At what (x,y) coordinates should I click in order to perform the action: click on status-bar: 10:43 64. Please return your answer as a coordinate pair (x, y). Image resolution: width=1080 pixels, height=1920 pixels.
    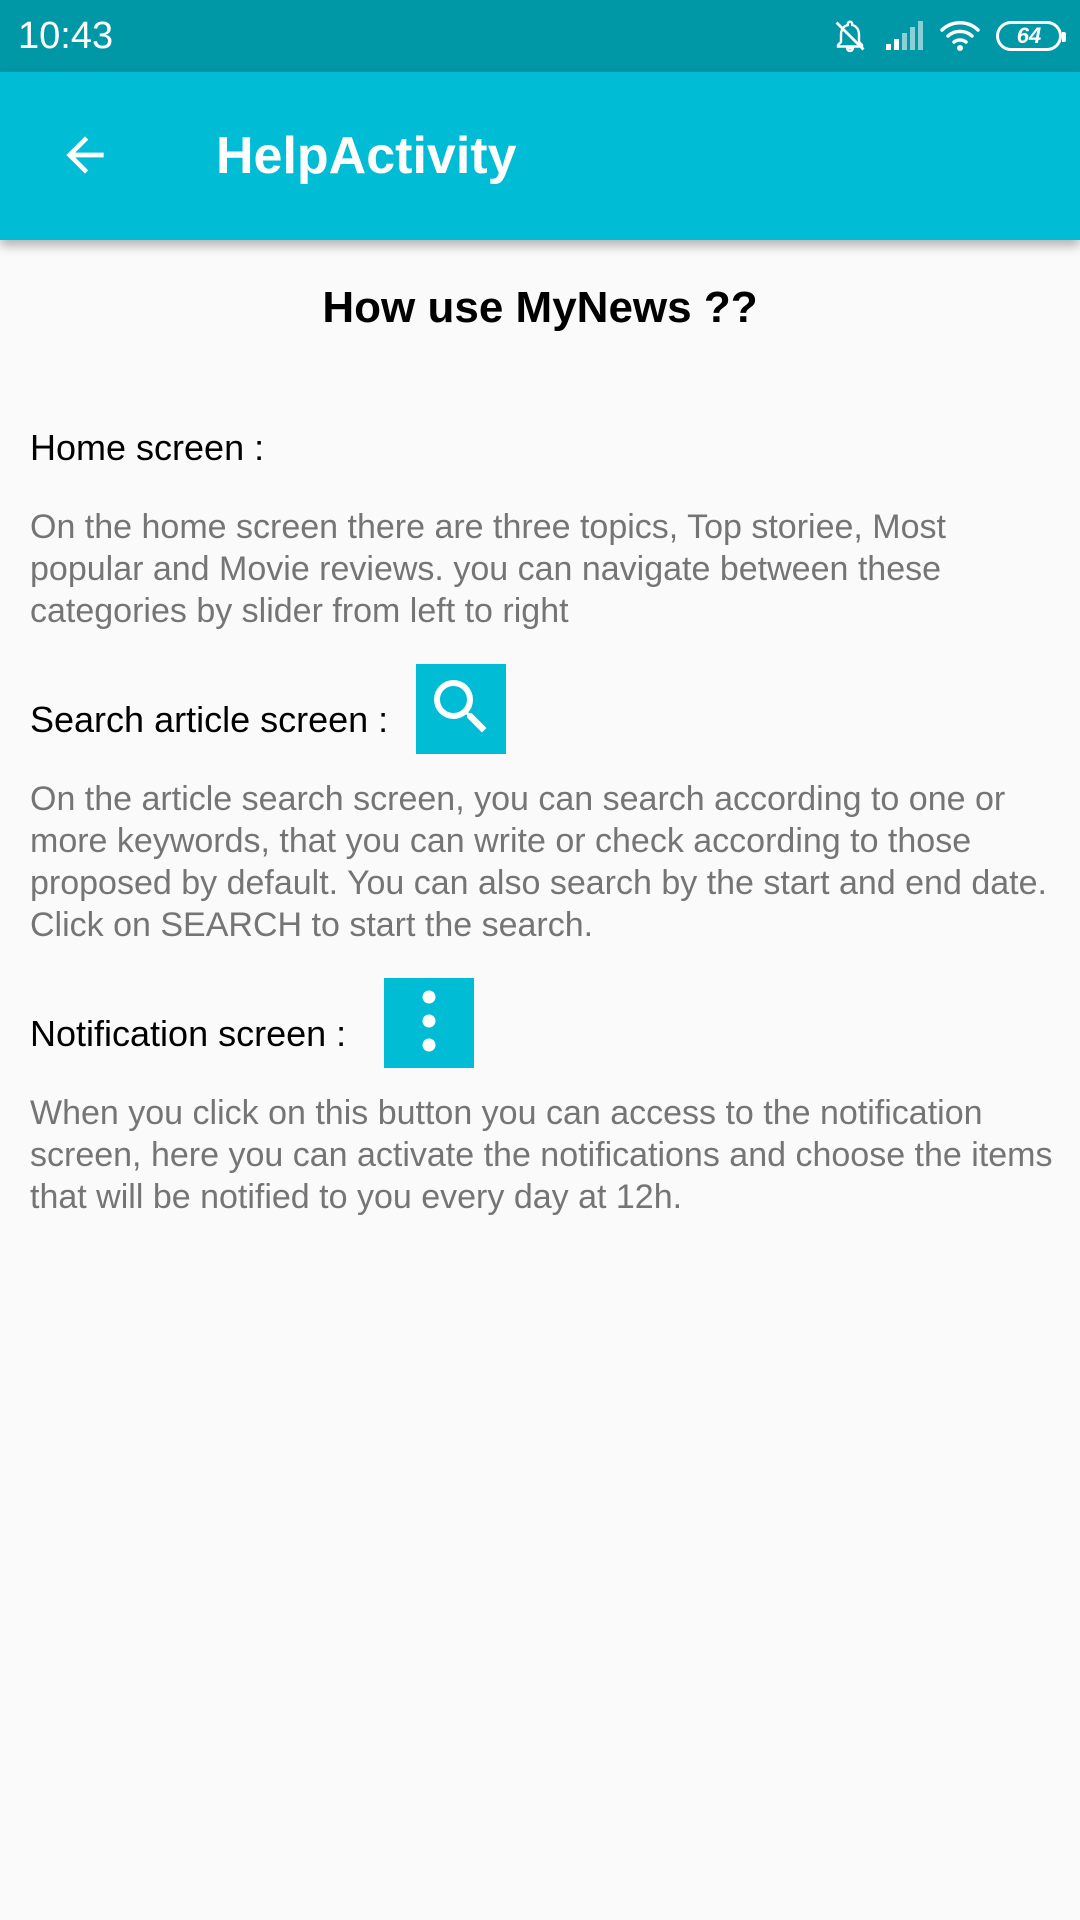
    Looking at the image, I should click on (540, 36).